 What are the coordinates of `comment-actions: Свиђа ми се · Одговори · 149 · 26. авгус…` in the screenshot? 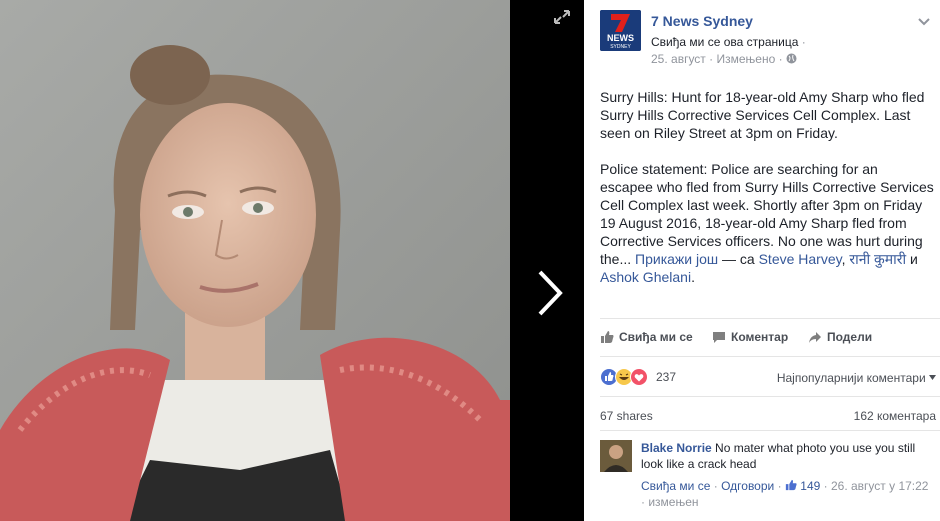 It's located at (788, 494).